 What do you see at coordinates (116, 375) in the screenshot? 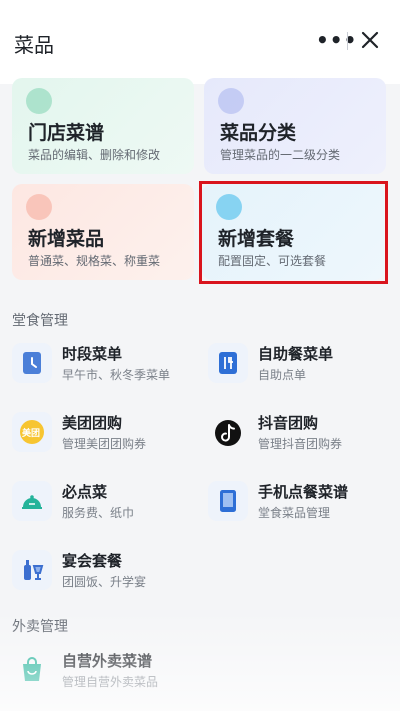
I see `item-subtitle: 早午市、秋冬季菜单` at bounding box center [116, 375].